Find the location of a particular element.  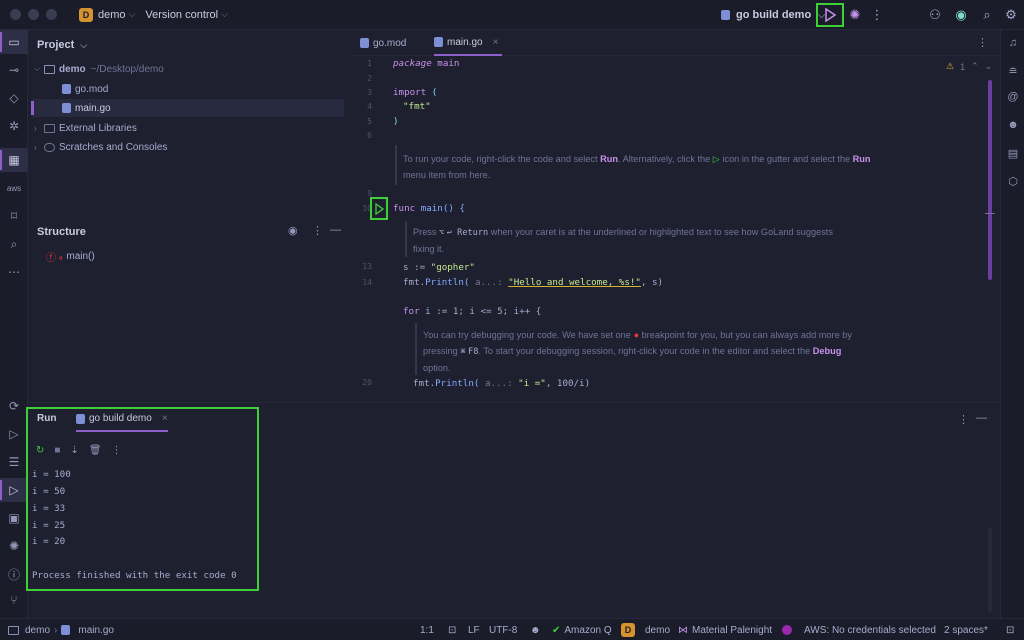

rerun-icon: ↻ is located at coordinates (40, 450).